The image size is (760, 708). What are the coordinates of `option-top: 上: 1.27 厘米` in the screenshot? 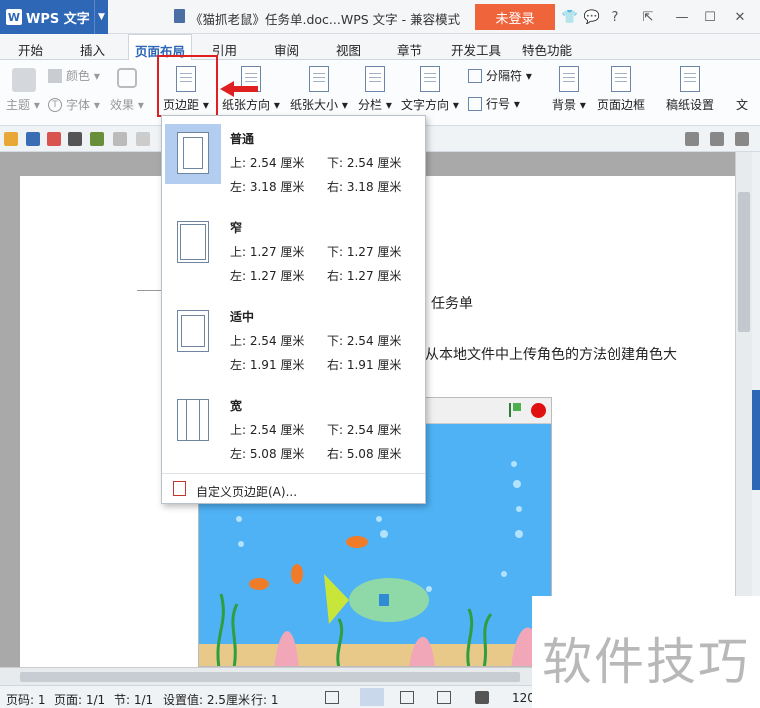 It's located at (267, 252).